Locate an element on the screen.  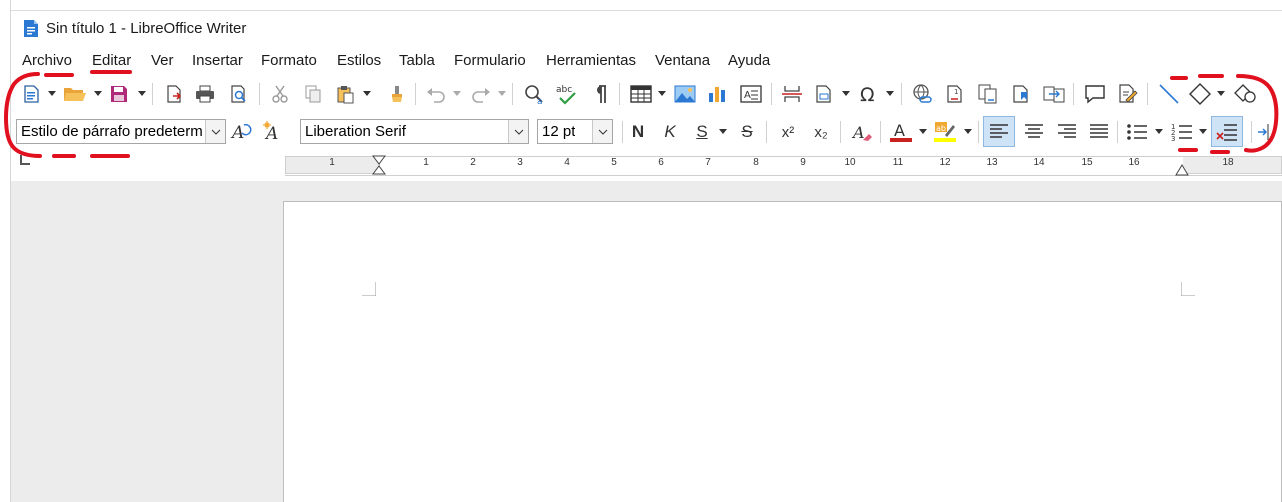
menu-tabla: Tabla is located at coordinates (417, 60).